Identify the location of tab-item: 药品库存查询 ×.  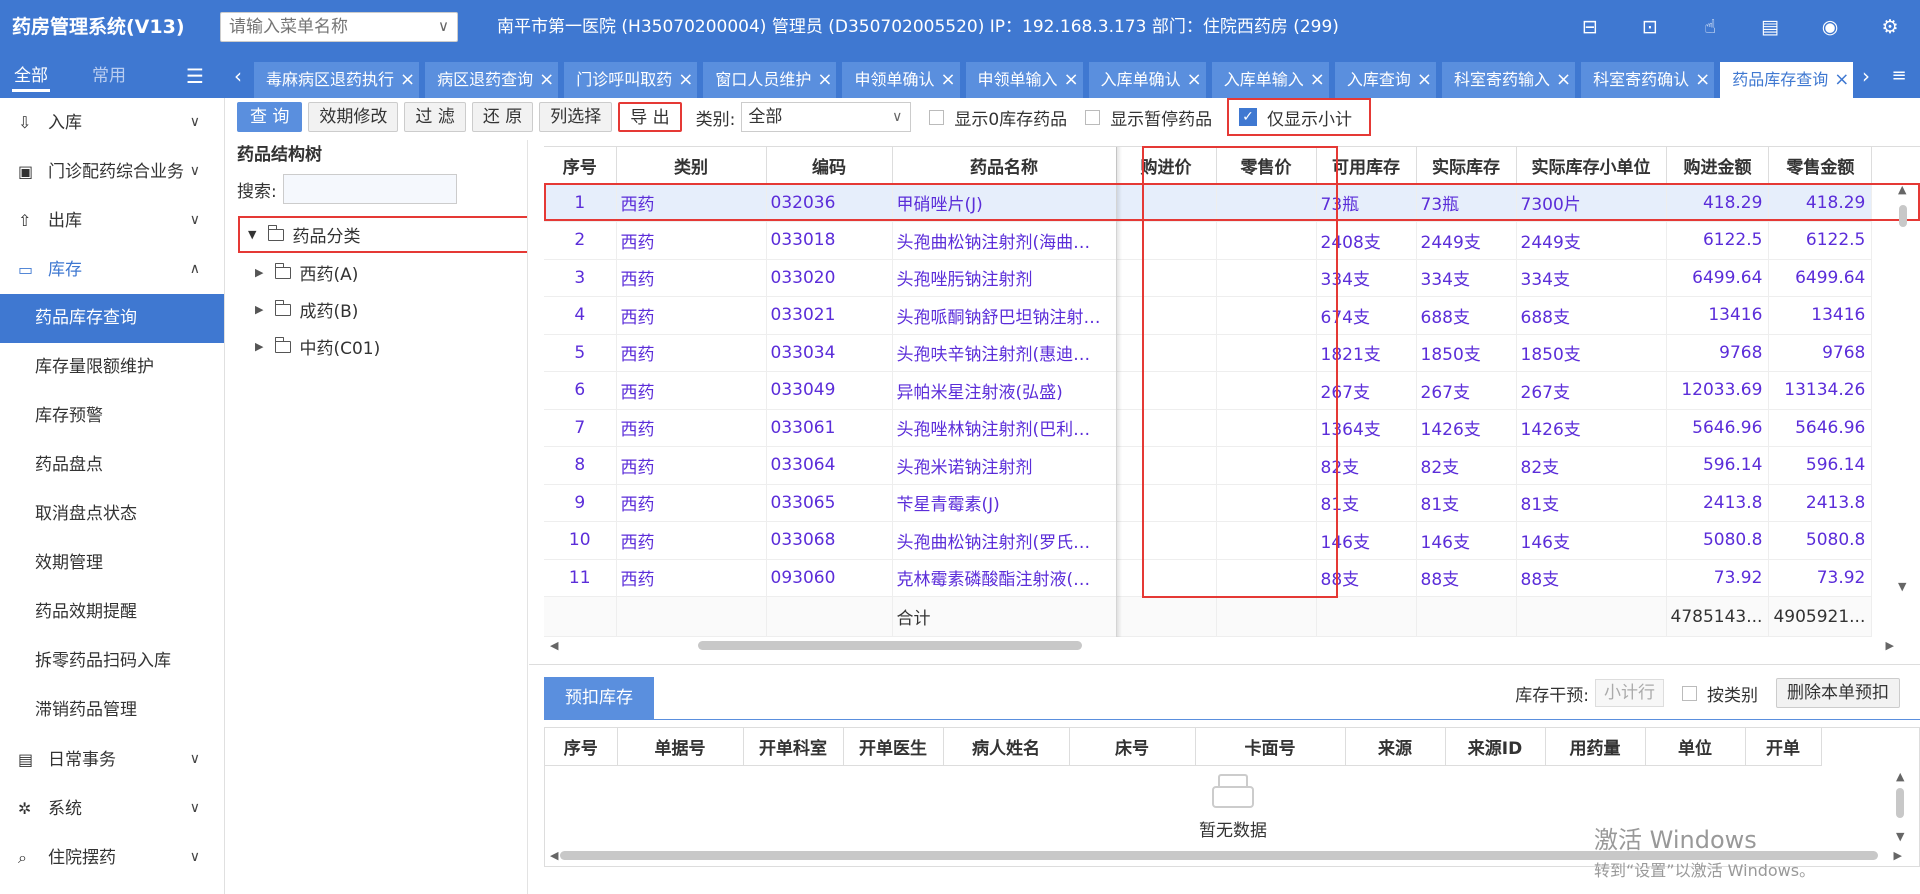
(1787, 80).